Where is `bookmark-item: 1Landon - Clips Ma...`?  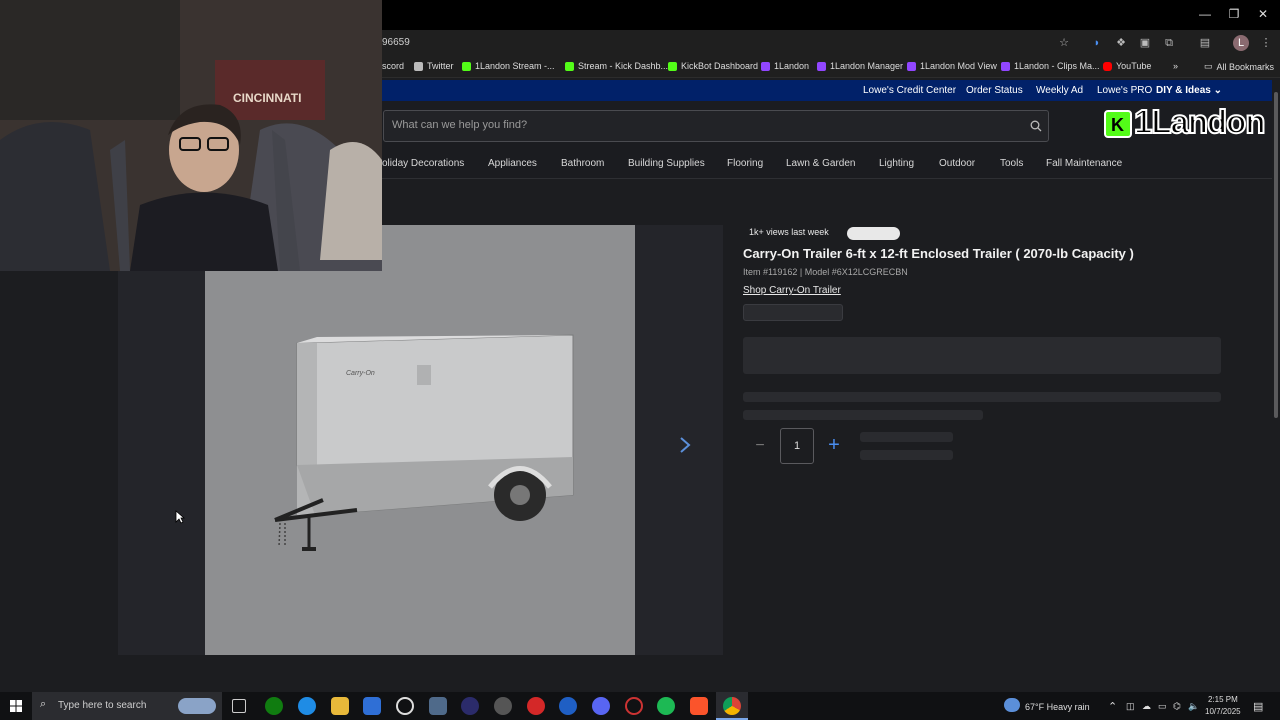
bookmark-item: 1Landon - Clips Ma... is located at coordinates (1050, 66).